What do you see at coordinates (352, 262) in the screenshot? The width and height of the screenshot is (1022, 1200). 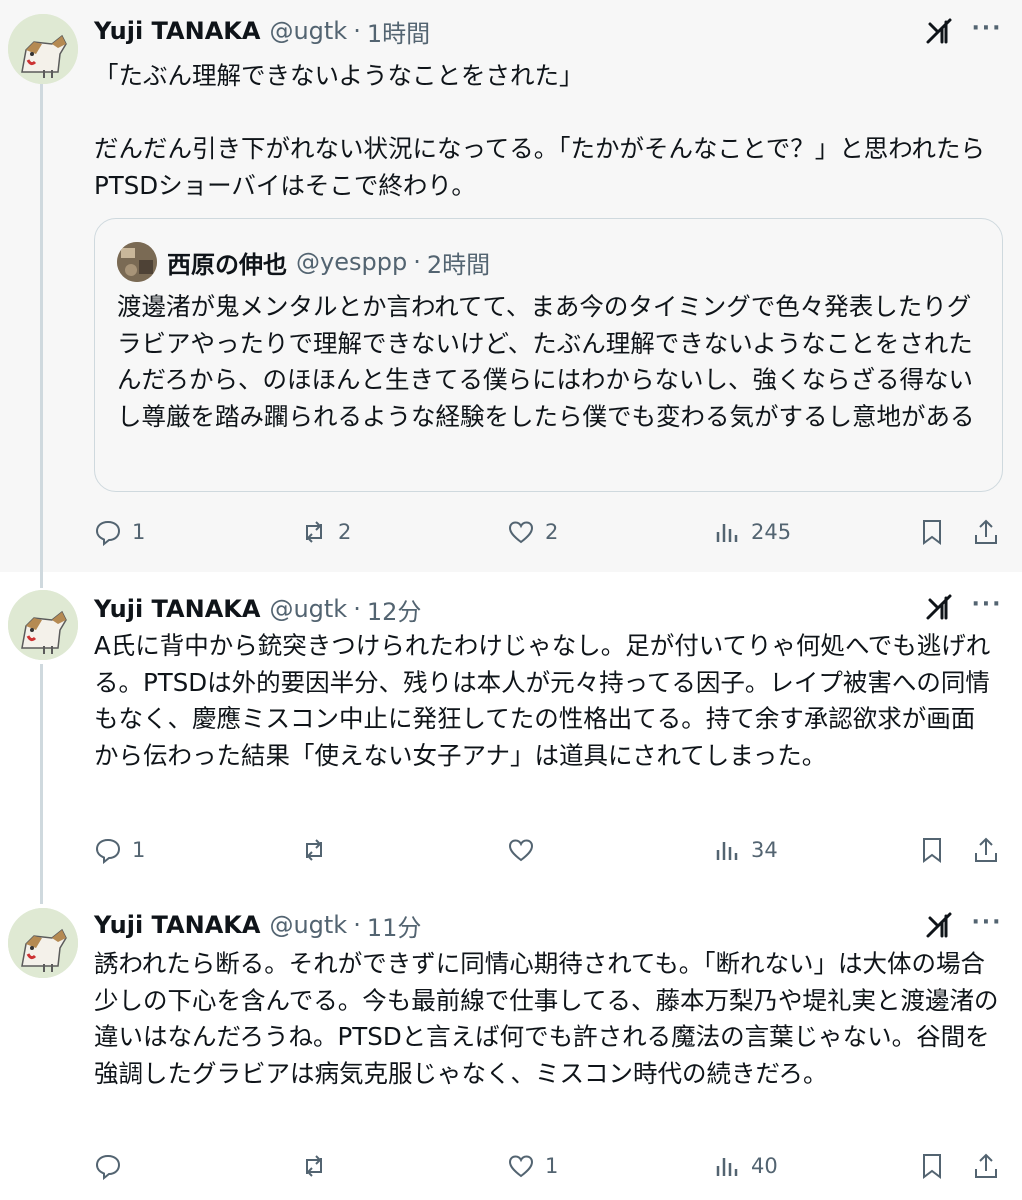 I see `quote-author-handle: @yesppp` at bounding box center [352, 262].